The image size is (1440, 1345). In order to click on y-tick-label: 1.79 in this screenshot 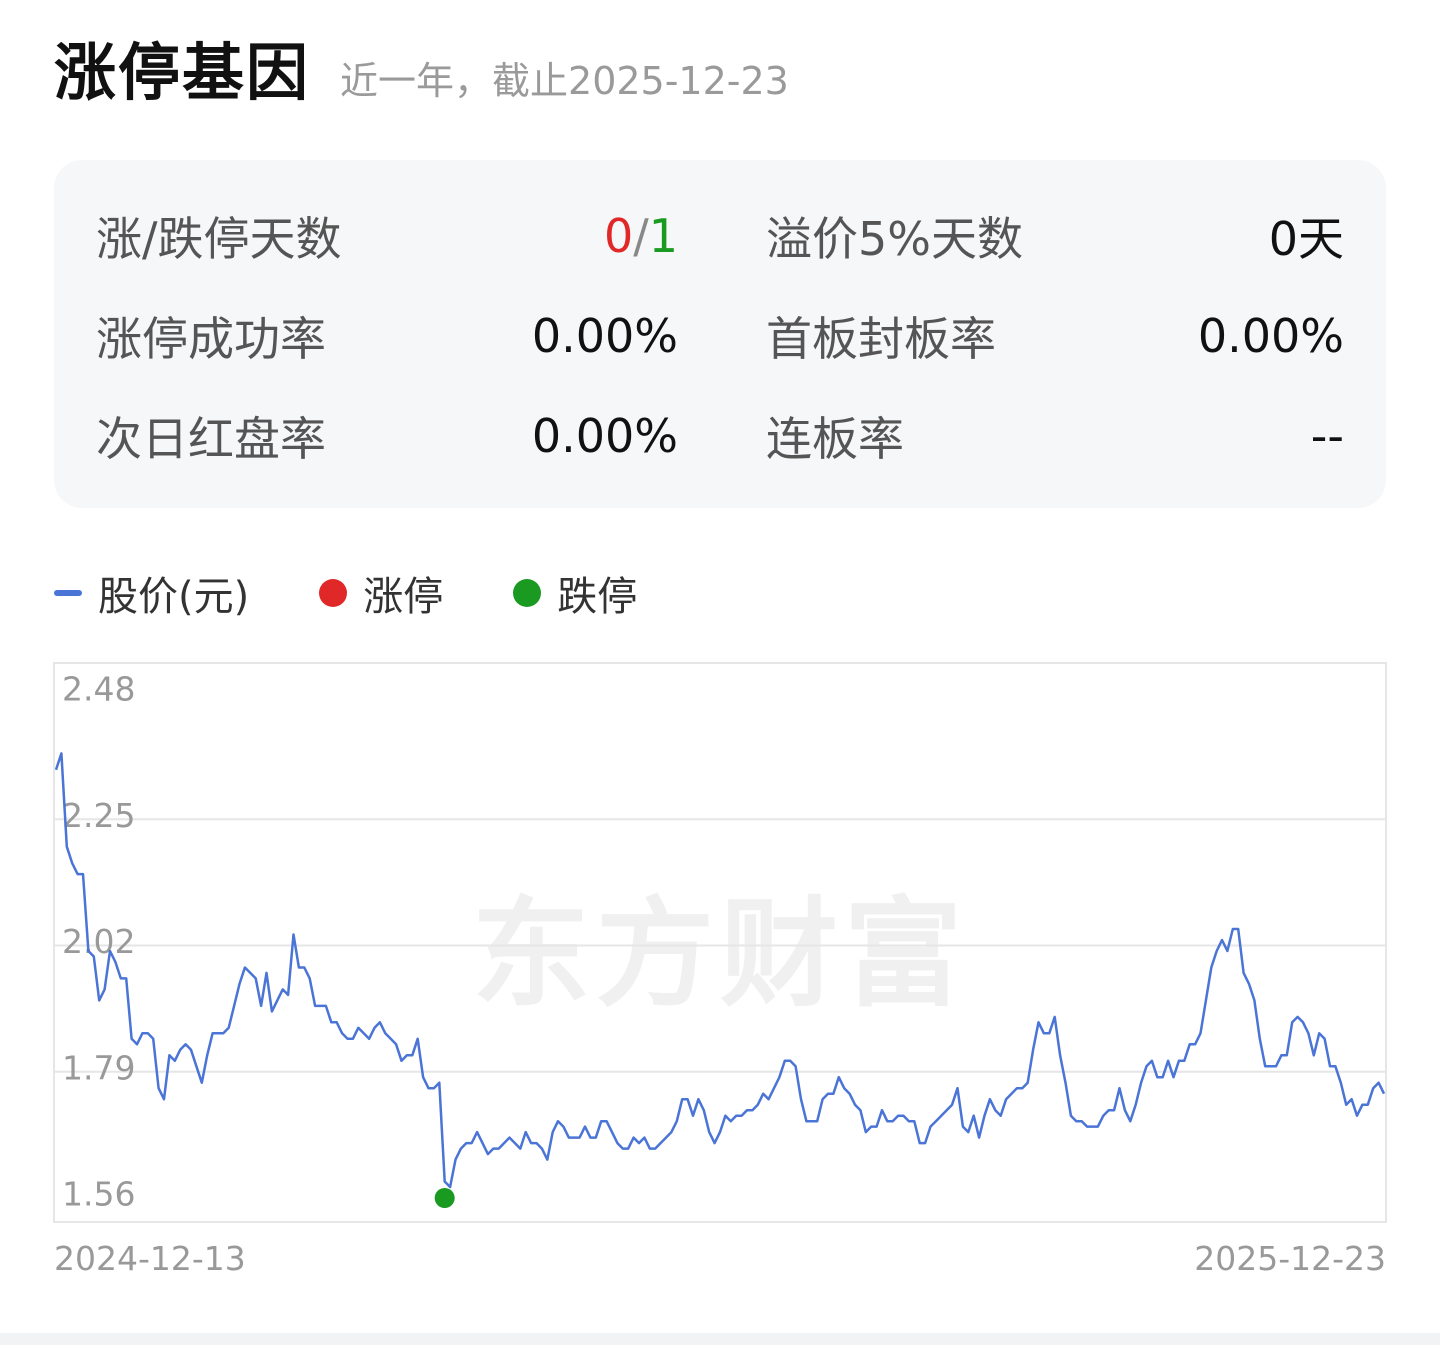, I will do `click(98, 1067)`.